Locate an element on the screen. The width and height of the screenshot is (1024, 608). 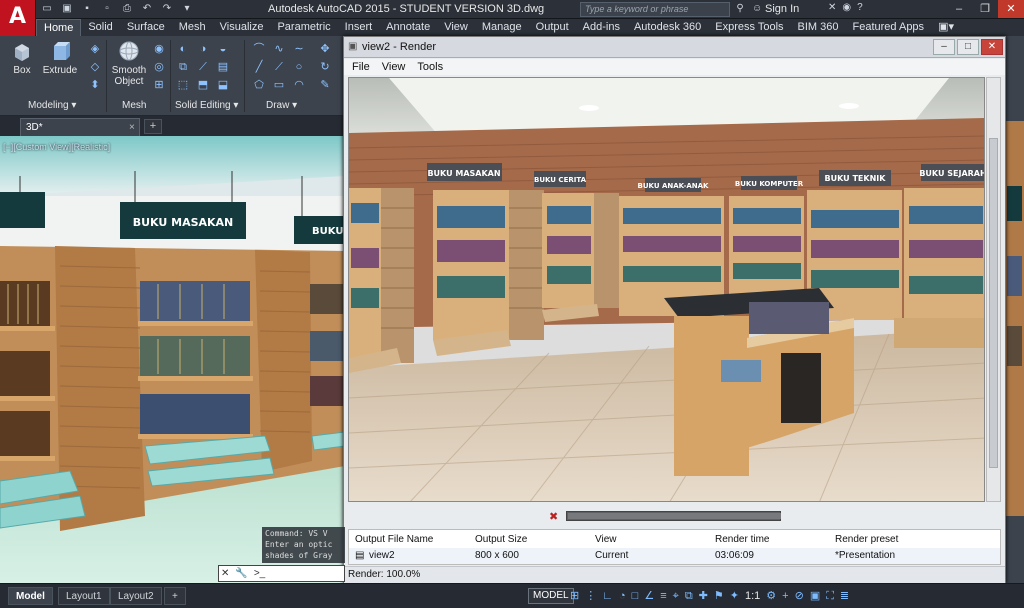
polygon-icon: ⬠ is located at coordinates (259, 85).